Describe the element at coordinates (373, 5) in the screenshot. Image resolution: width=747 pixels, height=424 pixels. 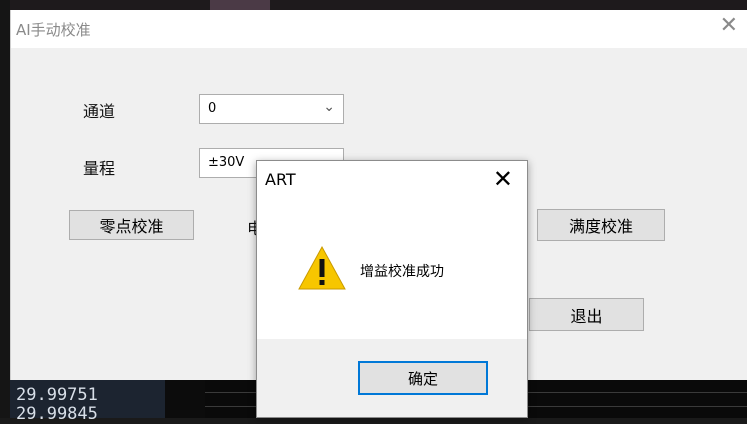
I see `background-app-strip` at that location.